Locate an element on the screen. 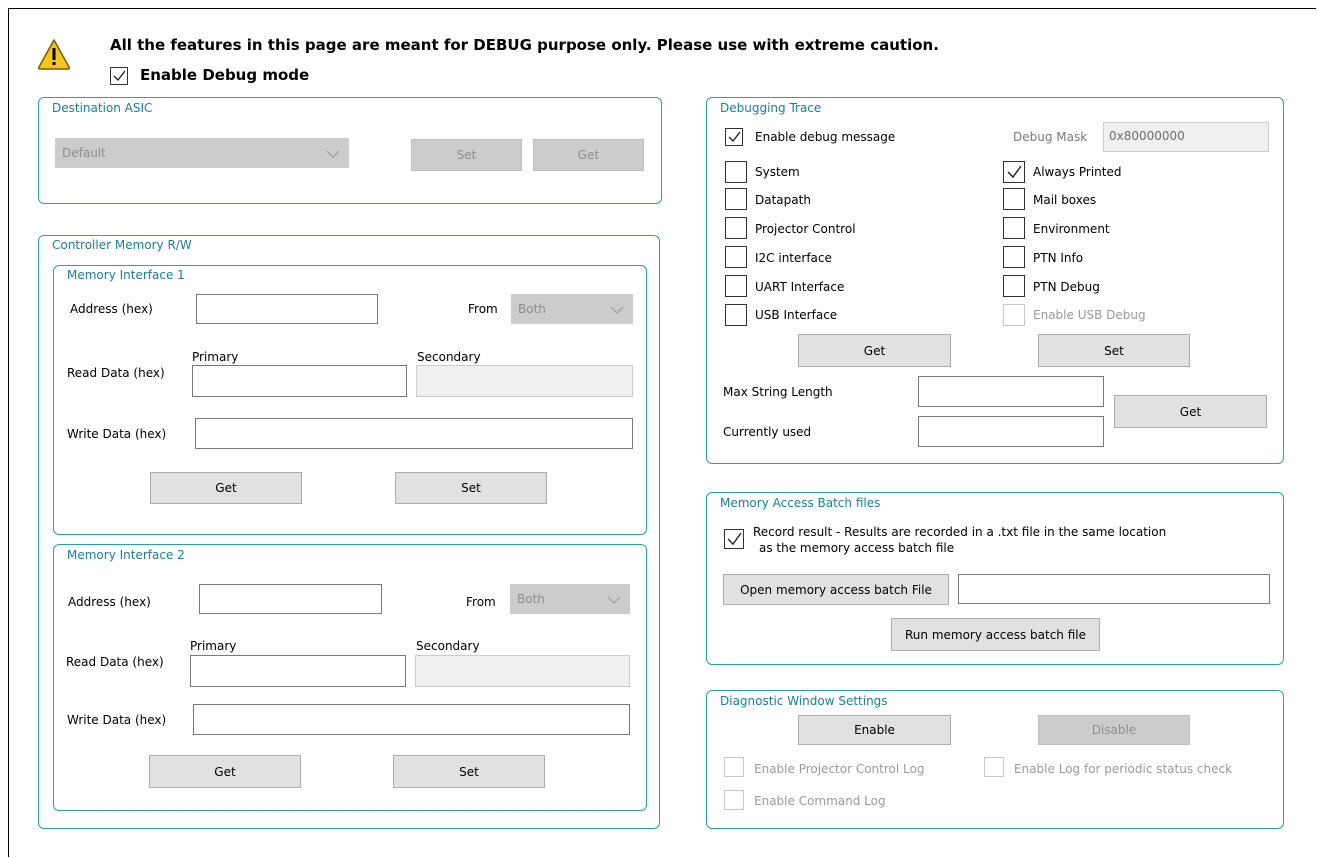  string-length-get-button: Get is located at coordinates (1190, 411).